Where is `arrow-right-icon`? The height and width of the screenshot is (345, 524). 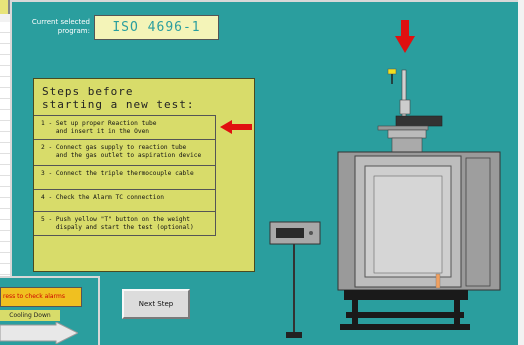
arrow-right-icon is located at coordinates (39, 333).